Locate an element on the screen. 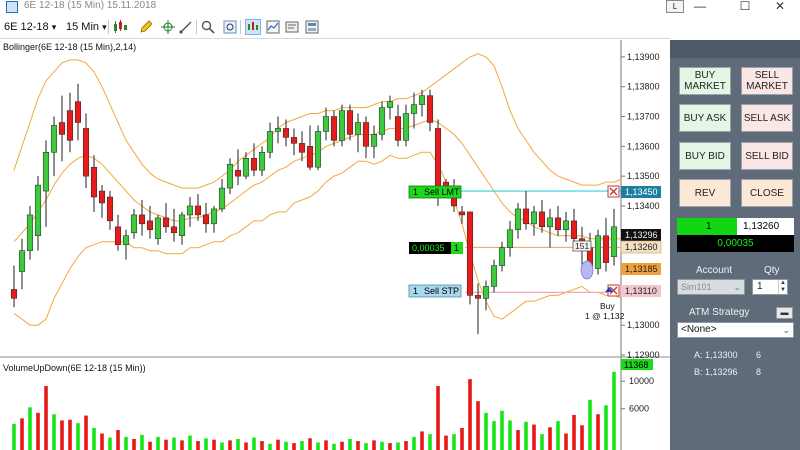 The image size is (800, 450). drawing-tools-icon is located at coordinates (186, 27).